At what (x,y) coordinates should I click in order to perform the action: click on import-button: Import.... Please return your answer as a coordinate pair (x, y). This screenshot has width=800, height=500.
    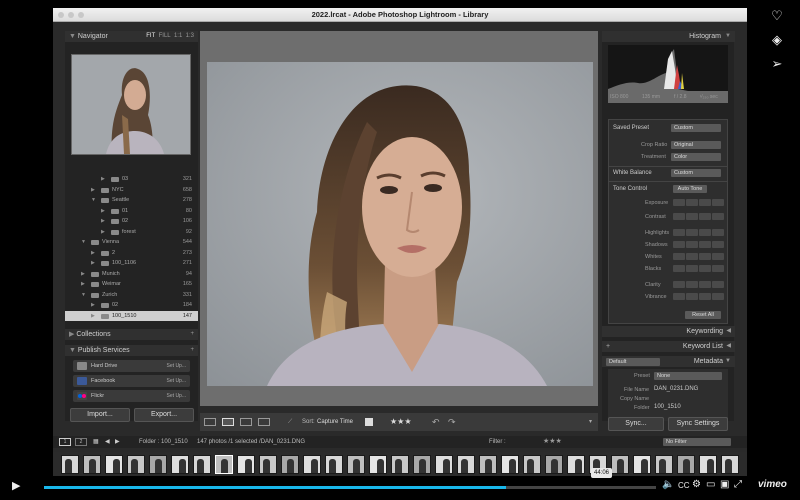
    Looking at the image, I should click on (100, 415).